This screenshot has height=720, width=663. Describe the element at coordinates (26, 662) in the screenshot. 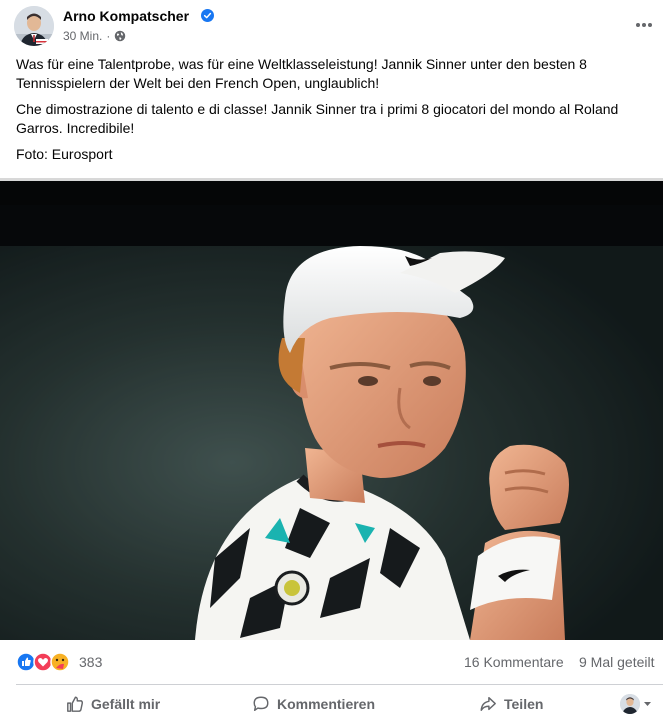

I see `like-icon` at that location.